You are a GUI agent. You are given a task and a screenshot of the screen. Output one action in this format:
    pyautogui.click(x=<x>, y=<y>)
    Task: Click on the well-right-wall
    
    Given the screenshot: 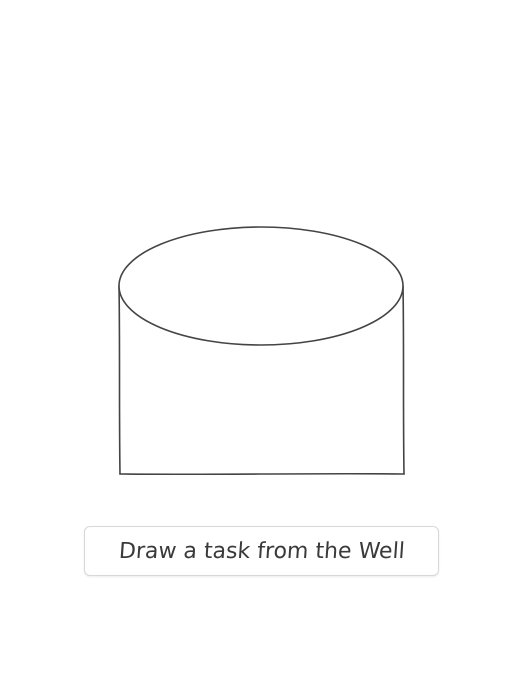 What is the action you would take?
    pyautogui.click(x=403, y=380)
    